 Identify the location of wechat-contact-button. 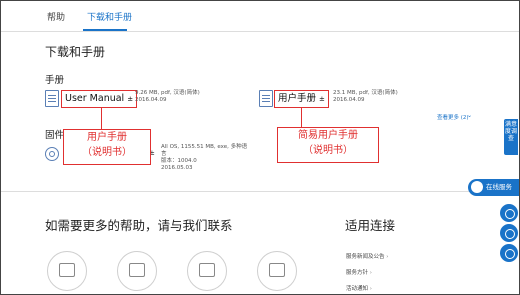
(207, 271).